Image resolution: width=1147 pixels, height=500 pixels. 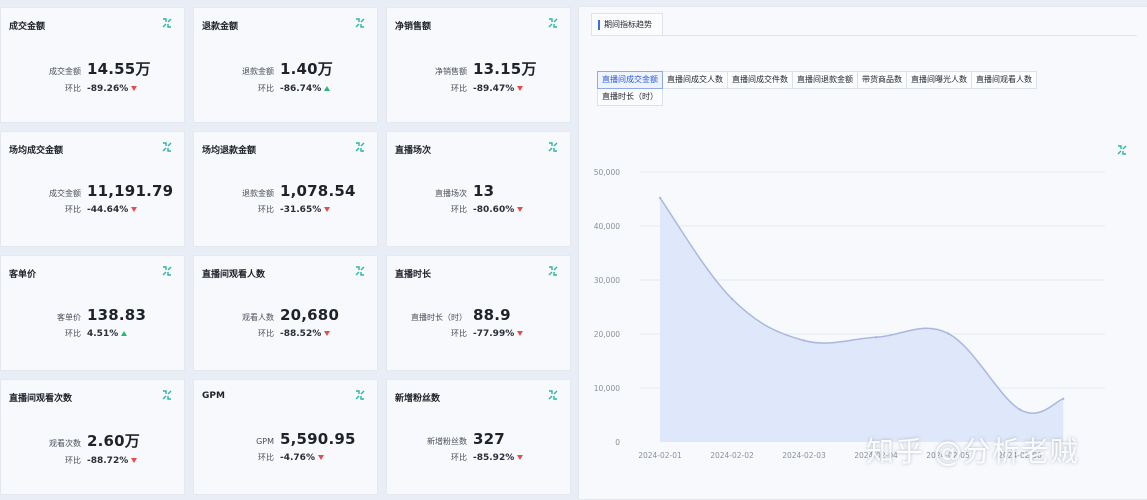 What do you see at coordinates (617, 442) in the screenshot?
I see `y-tick-label: 0` at bounding box center [617, 442].